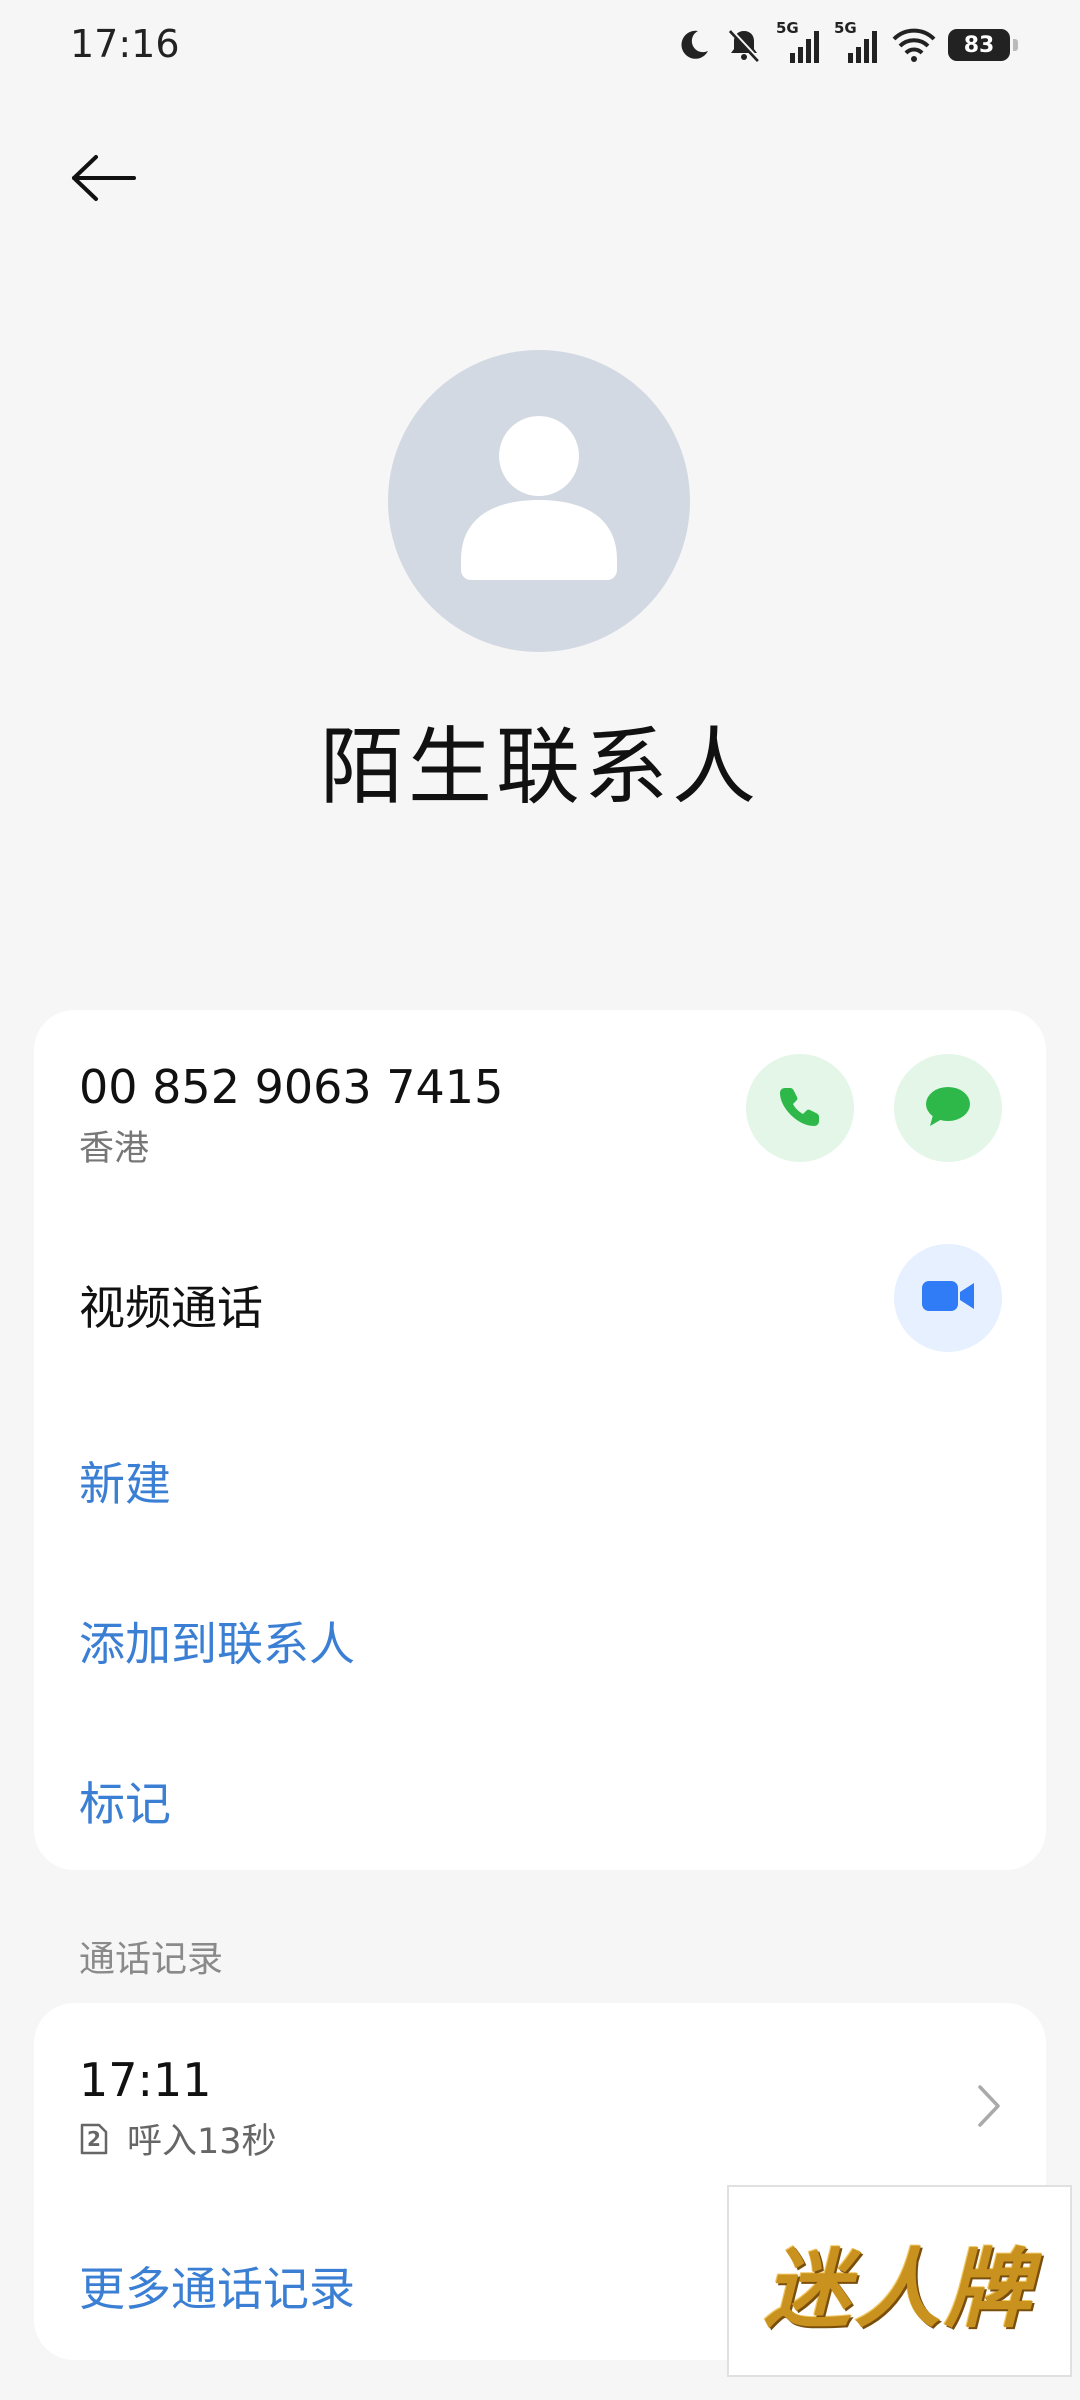  What do you see at coordinates (845, 28) in the screenshot?
I see `network-label-2: 5G` at bounding box center [845, 28].